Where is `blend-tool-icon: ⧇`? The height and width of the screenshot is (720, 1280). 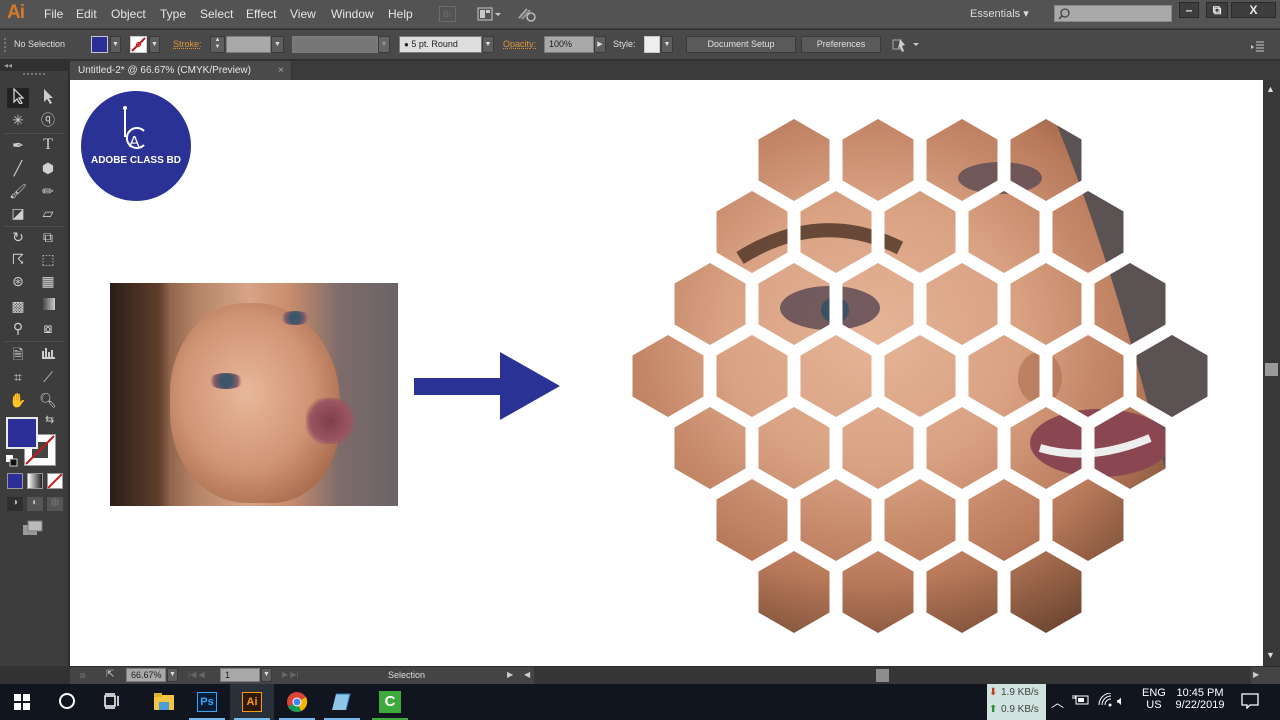 blend-tool-icon: ⧇ is located at coordinates (48, 328).